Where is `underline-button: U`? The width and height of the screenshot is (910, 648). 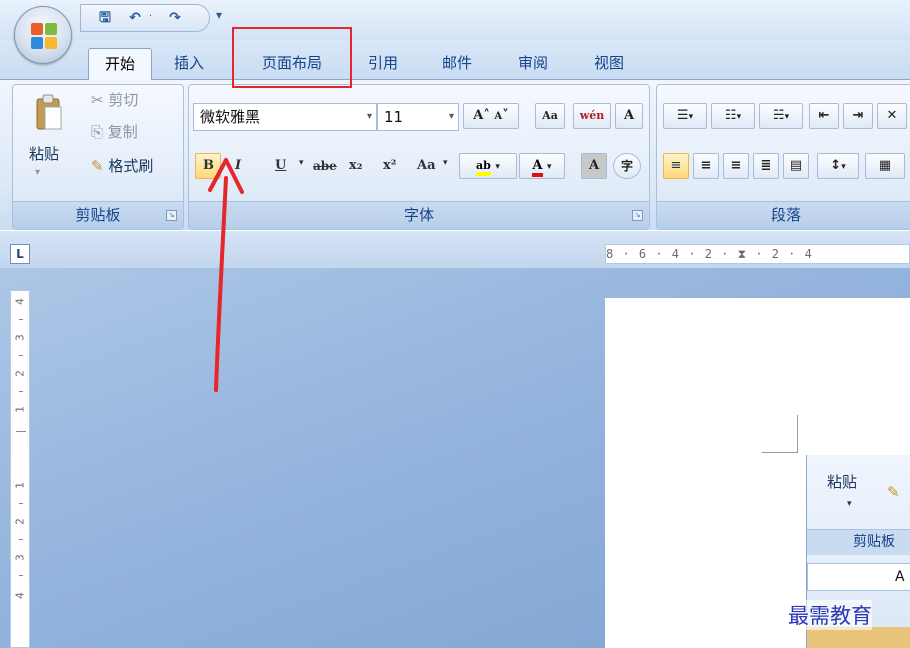 underline-button: U is located at coordinates (280, 165).